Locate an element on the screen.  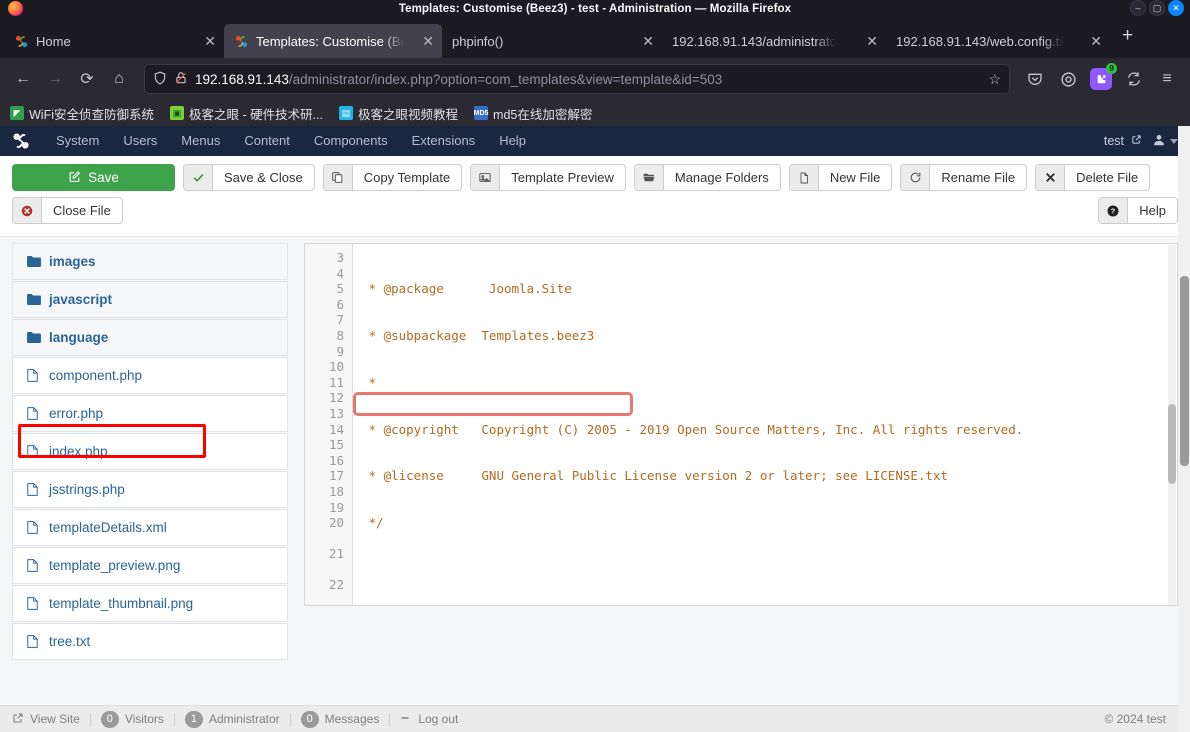
lock-crossed-icon is located at coordinates (181, 79).